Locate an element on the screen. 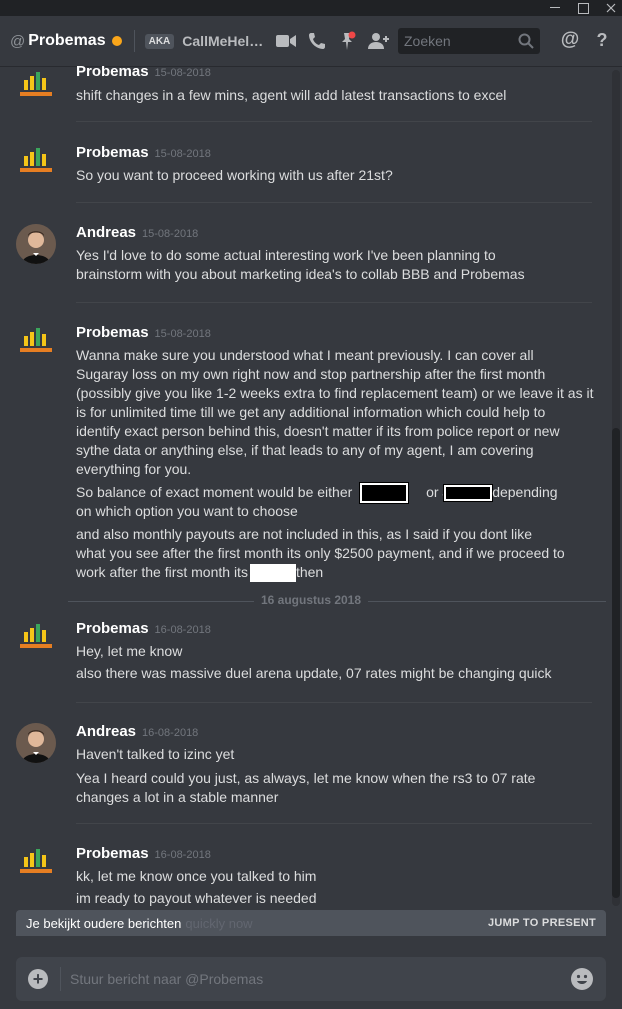  message-text: Hey, let me know is located at coordinates (129, 651).